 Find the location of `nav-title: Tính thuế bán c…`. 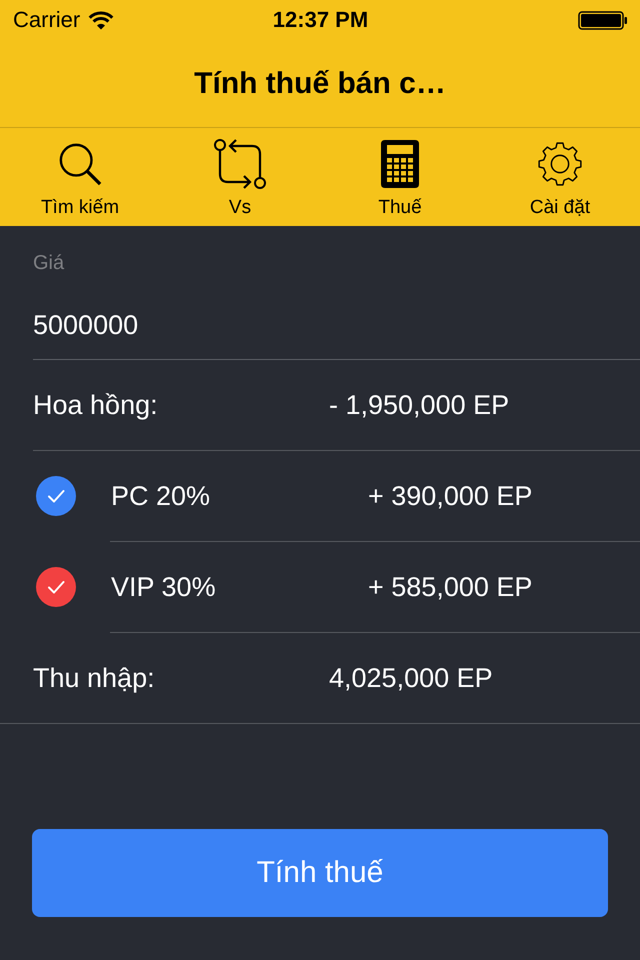

nav-title: Tính thuế bán c… is located at coordinates (320, 83).